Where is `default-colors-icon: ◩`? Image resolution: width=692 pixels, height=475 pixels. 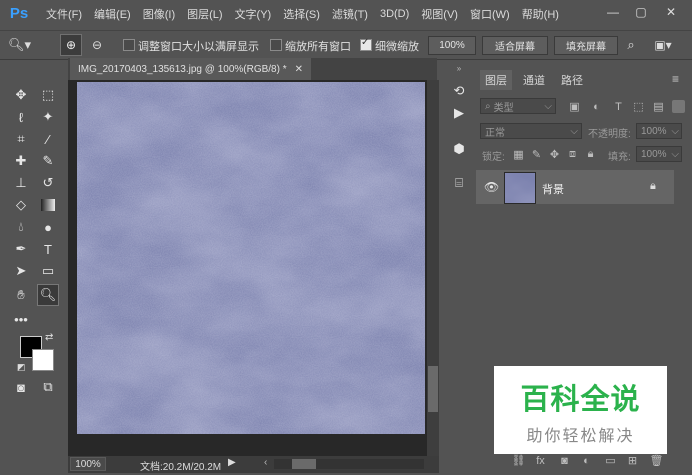
default-colors-icon: ◩ is located at coordinates (21, 367).